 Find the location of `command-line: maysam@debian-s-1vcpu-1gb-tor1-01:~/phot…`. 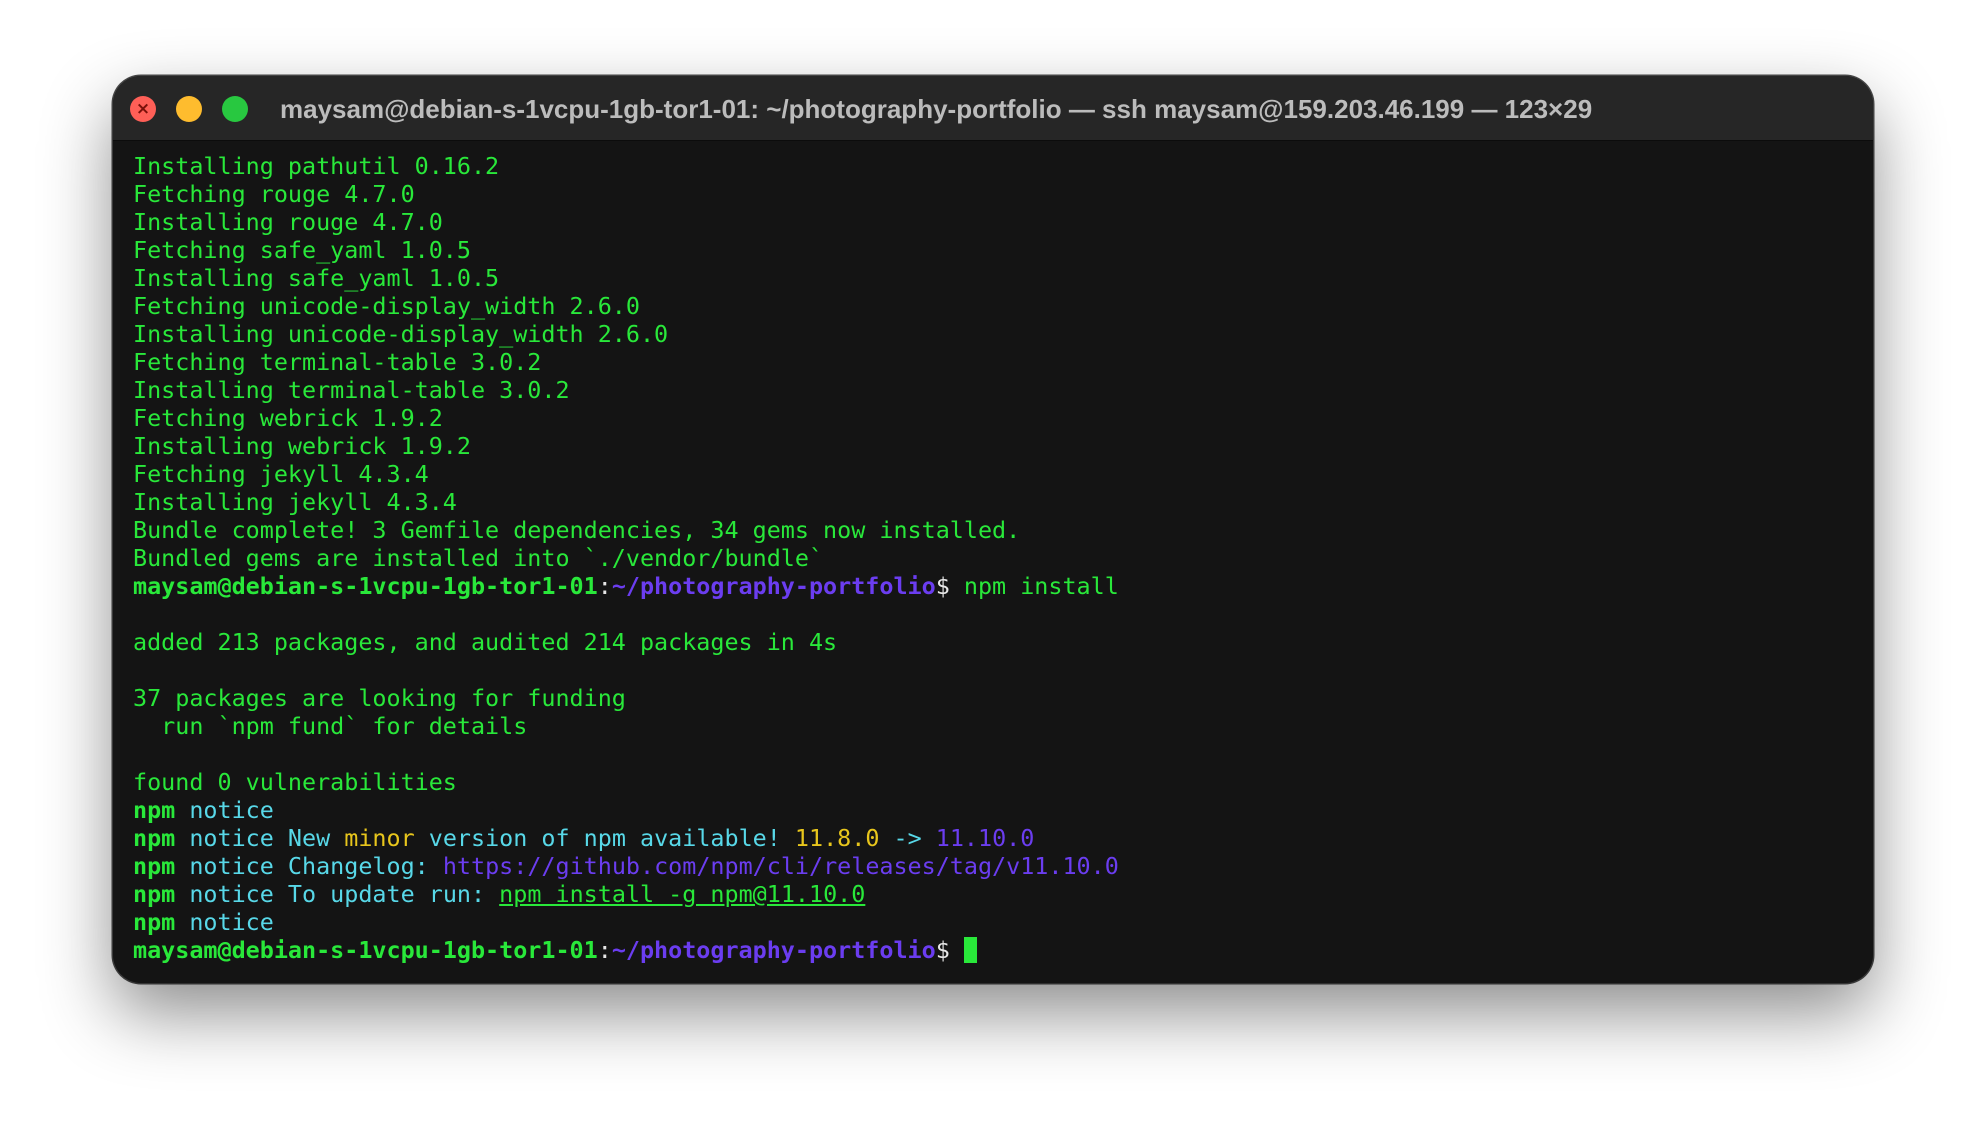

command-line: maysam@debian-s-1vcpu-1gb-tor1-01:~/phot… is located at coordinates (993, 586).